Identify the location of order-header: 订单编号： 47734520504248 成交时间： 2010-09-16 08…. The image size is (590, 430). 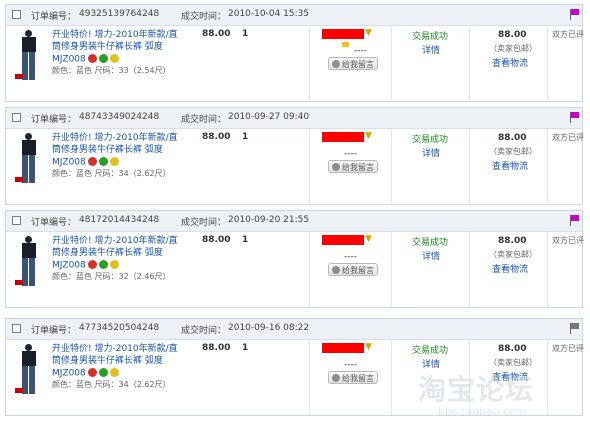
(294, 329).